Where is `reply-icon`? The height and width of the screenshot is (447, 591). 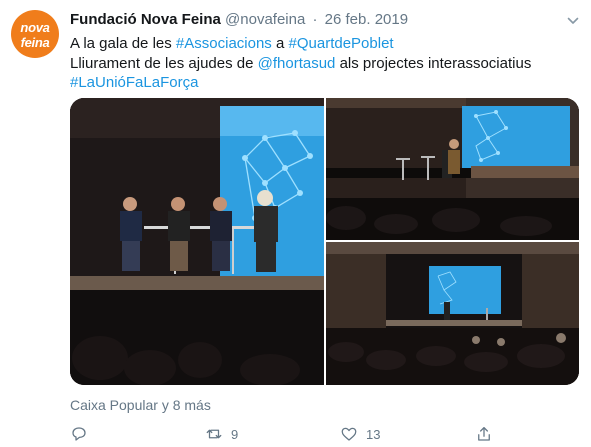
reply-icon is located at coordinates (79, 434).